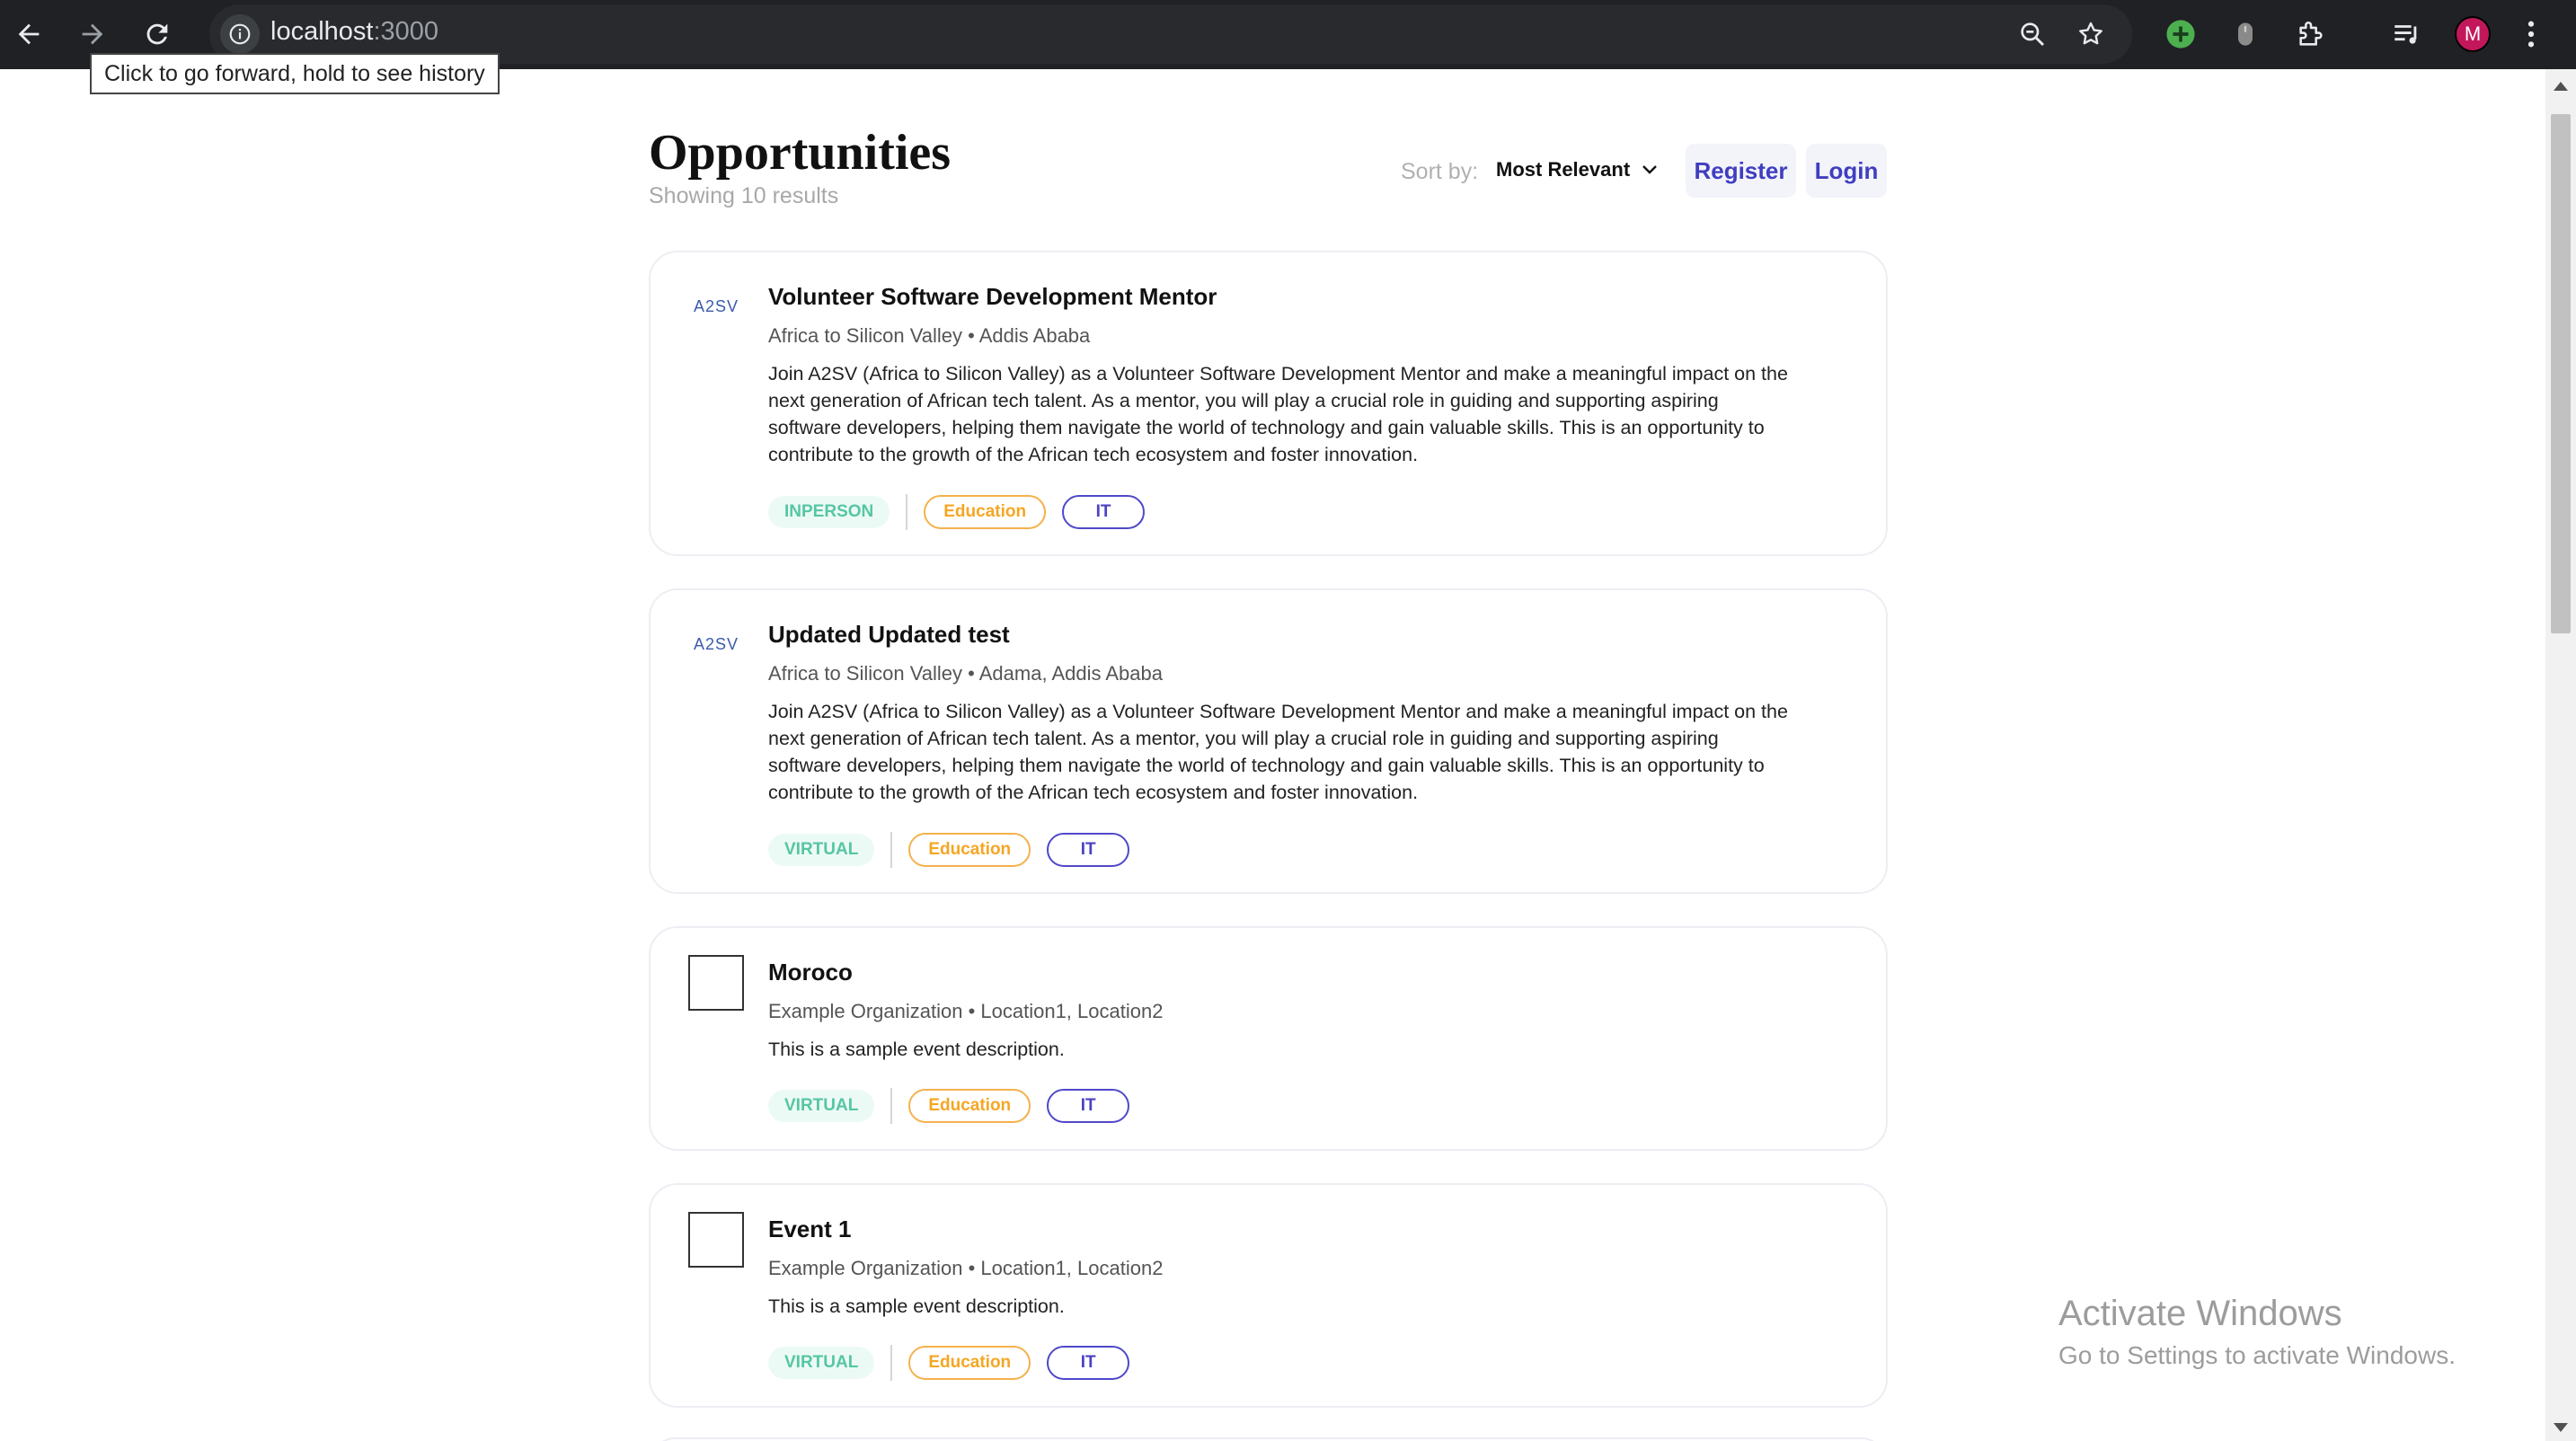 The width and height of the screenshot is (2576, 1441). Describe the element at coordinates (800, 153) in the screenshot. I see `page-title: Opportunities` at that location.